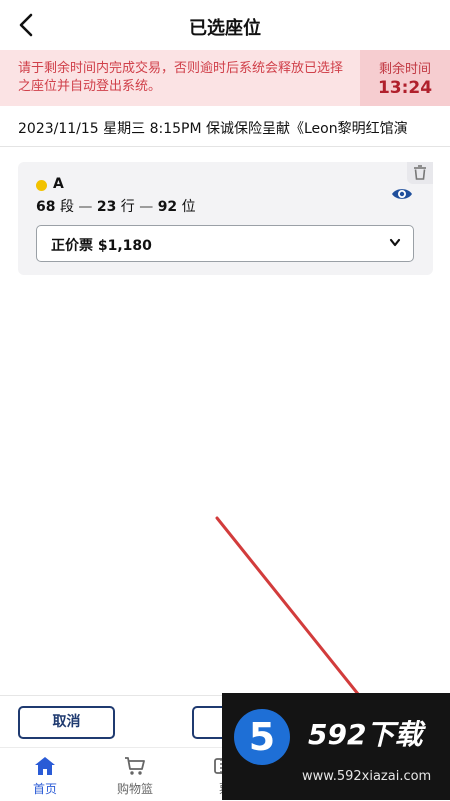 The image size is (450, 801). What do you see at coordinates (225, 146) in the screenshot?
I see `divider` at bounding box center [225, 146].